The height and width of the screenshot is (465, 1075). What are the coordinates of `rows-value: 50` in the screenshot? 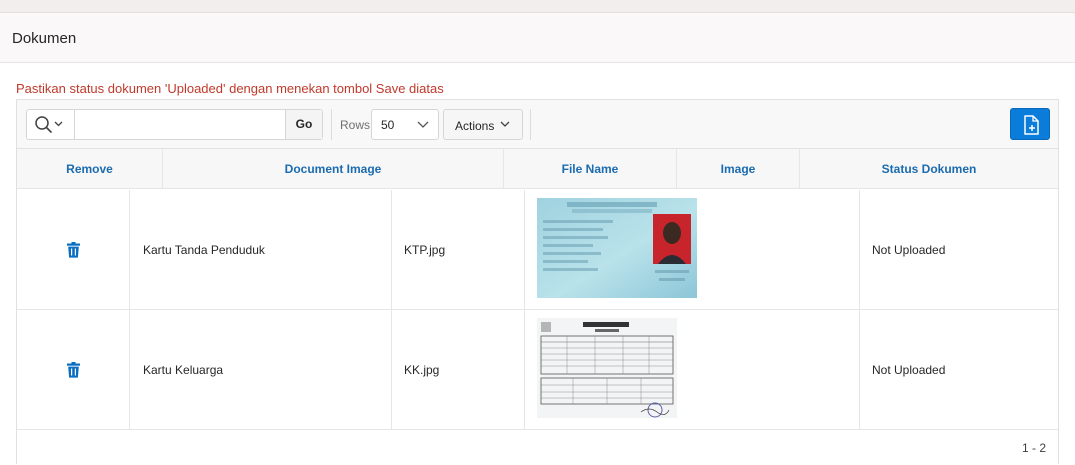 It's located at (388, 125).